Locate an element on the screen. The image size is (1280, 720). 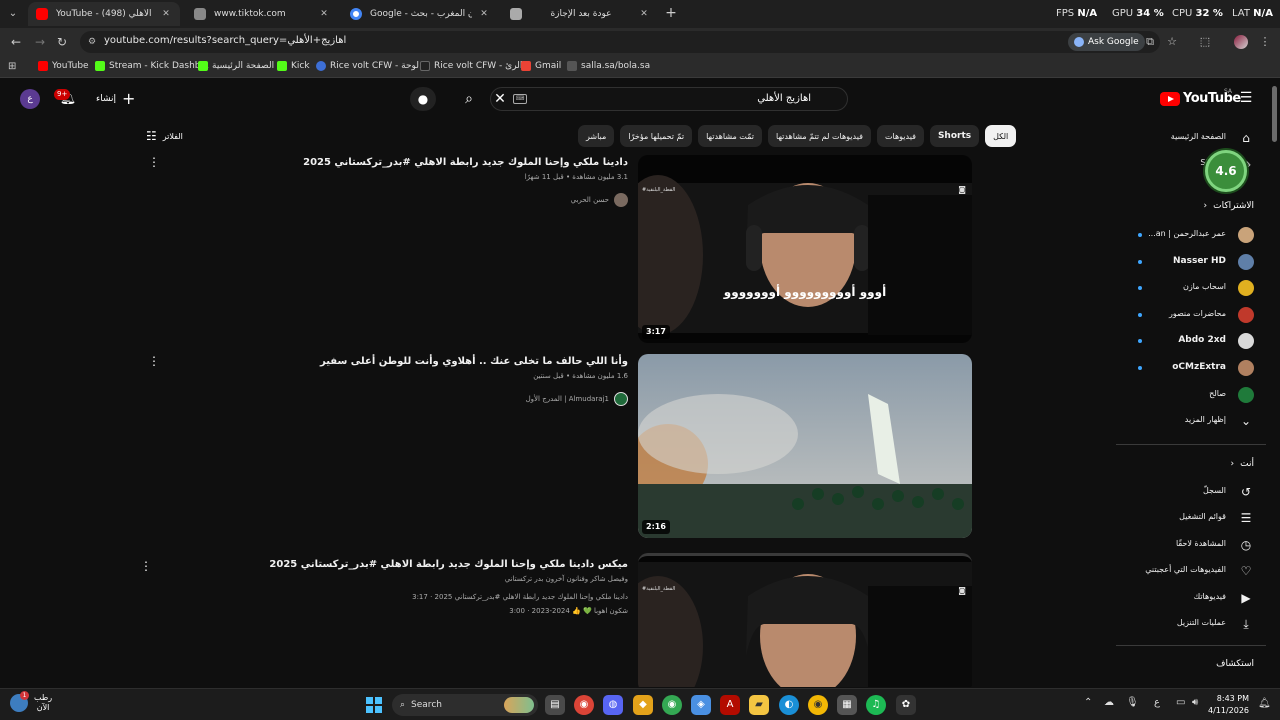
network-icon: ▭ is located at coordinates (1180, 702).